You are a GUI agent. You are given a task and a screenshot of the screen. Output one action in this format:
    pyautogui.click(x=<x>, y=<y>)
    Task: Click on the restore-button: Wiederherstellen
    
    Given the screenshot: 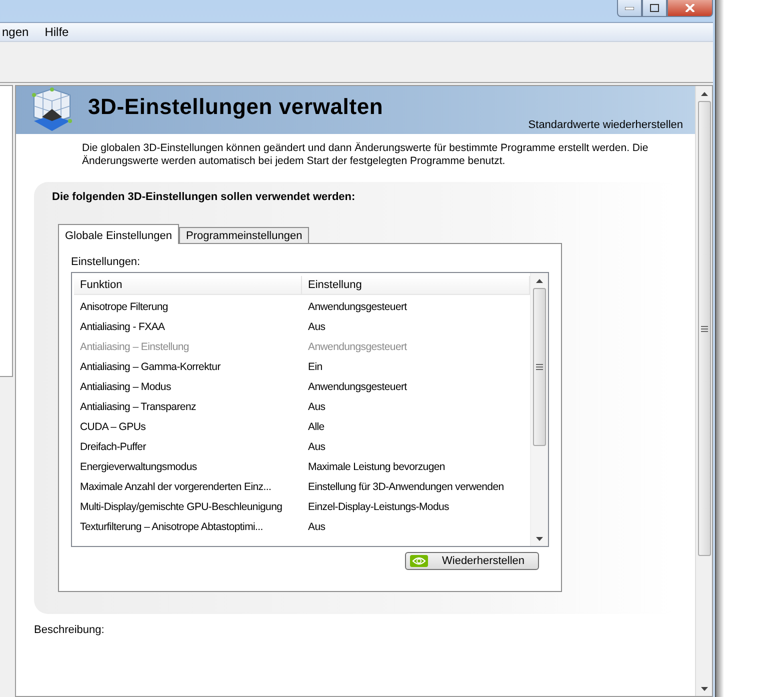 What is the action you would take?
    pyautogui.click(x=472, y=561)
    